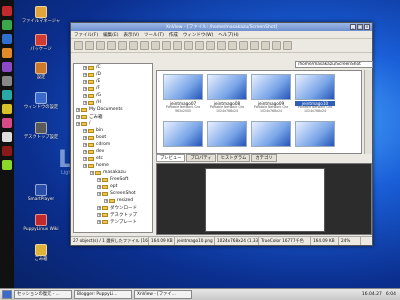 This screenshot has width=400, height=300. What do you see at coordinates (113, 88) in the screenshot?
I see `tree-node: + /F` at bounding box center [113, 88].